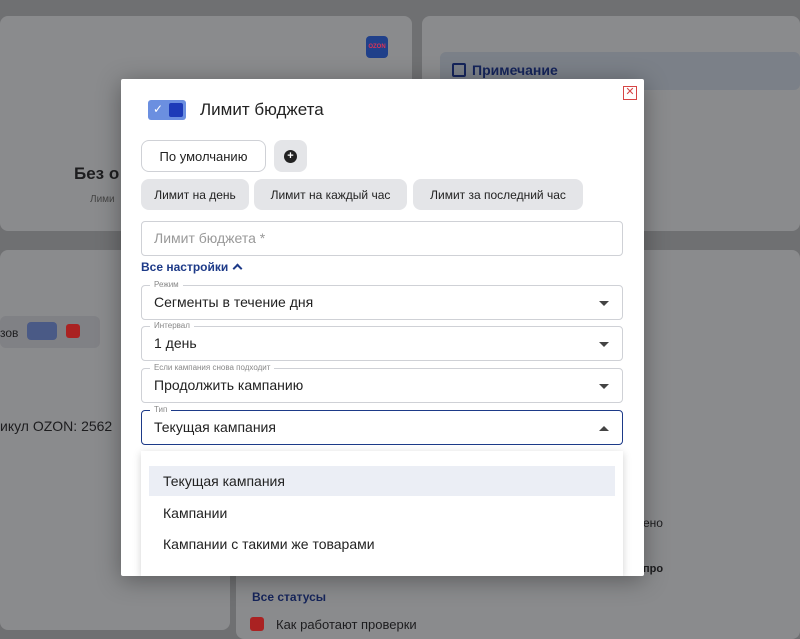 The width and height of the screenshot is (800, 639). Describe the element at coordinates (97, 173) in the screenshot. I see `product-name: Без о` at that location.